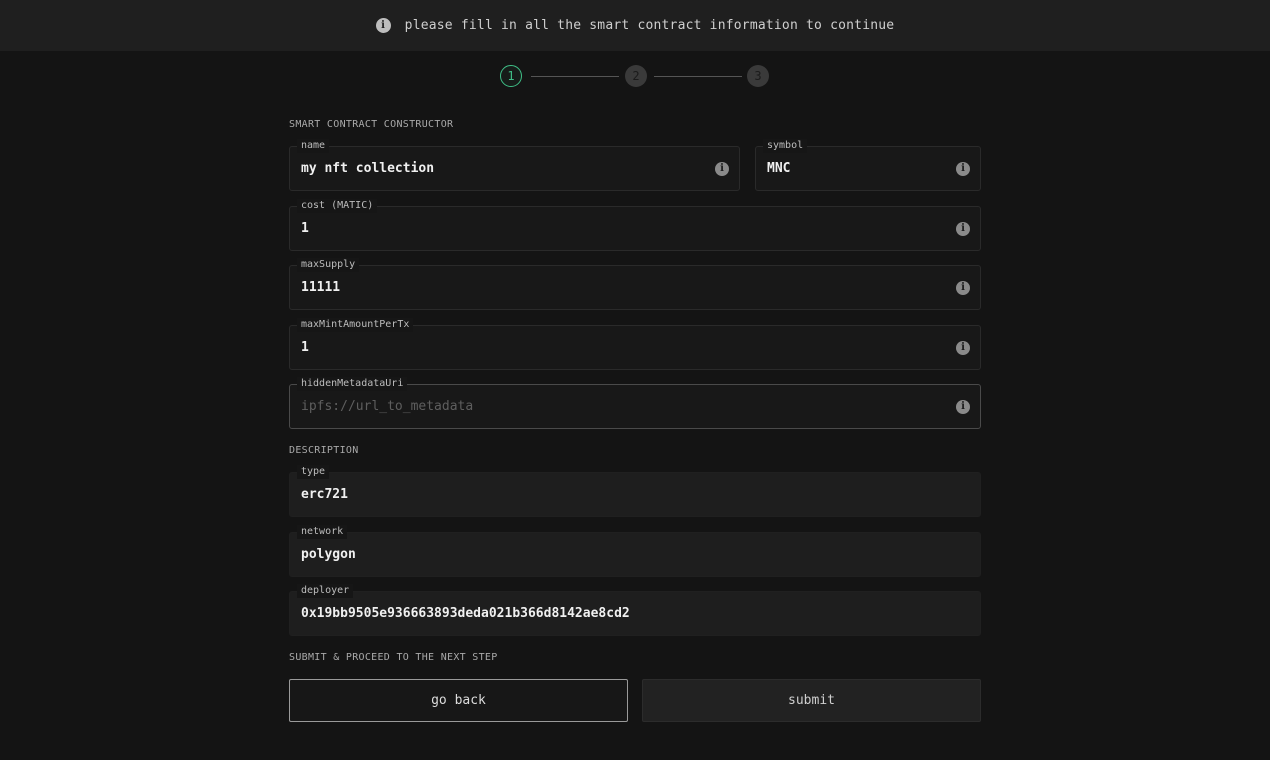 Image resolution: width=1270 pixels, height=760 pixels. I want to click on section-title-submit: SUBMIT & PROCEED TO THE NEXT STEP, so click(393, 657).